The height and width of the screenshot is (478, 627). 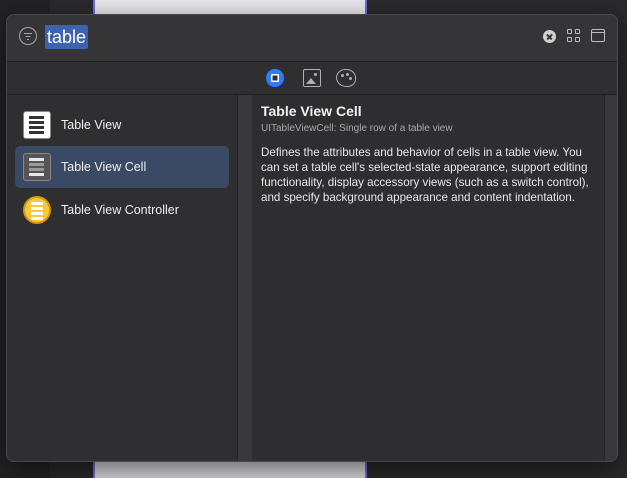 I want to click on library-header: table, so click(x=312, y=38).